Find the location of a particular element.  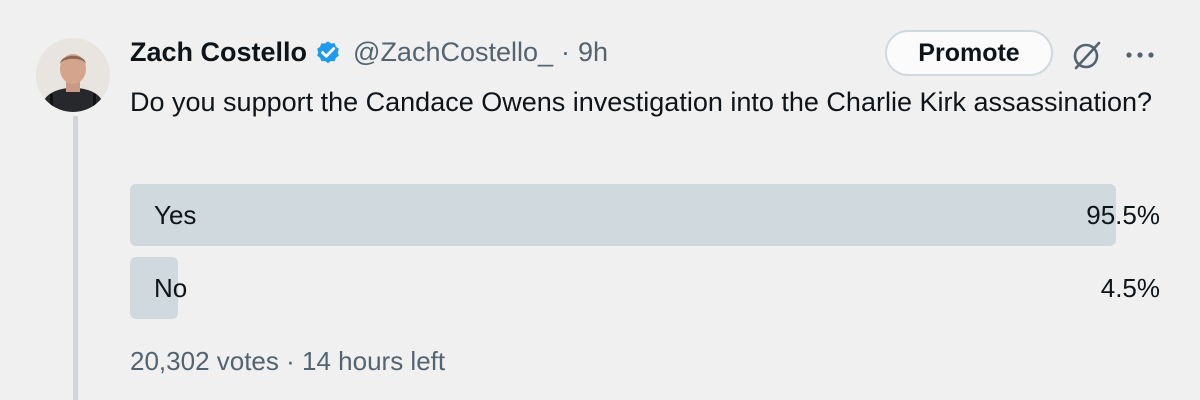

more-icon is located at coordinates (1140, 54).